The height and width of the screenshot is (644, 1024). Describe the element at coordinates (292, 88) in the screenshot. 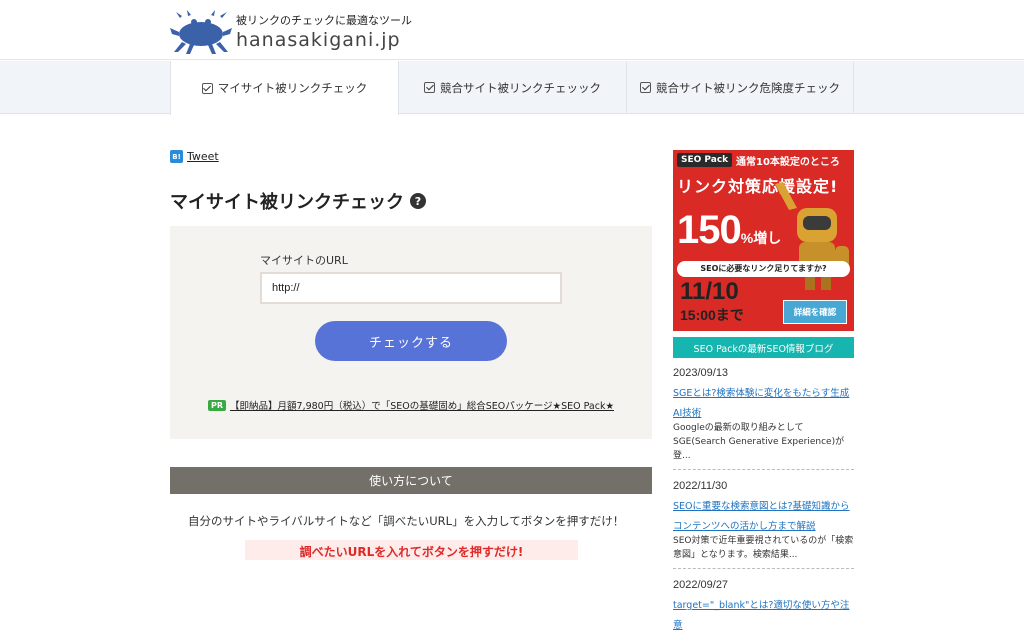

I see `tab-label: マイサイト被リンクチェック` at that location.